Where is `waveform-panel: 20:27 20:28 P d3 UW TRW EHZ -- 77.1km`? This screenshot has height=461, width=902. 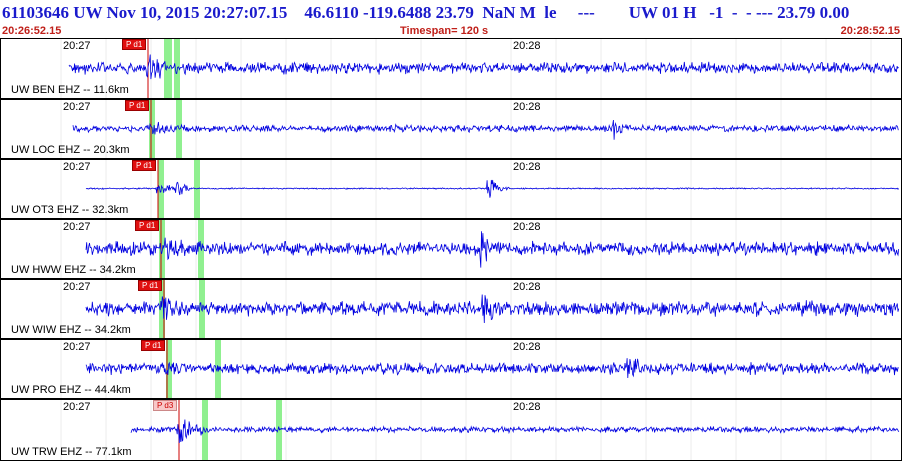
waveform-panel: 20:27 20:28 P d3 UW TRW EHZ -- 77.1km is located at coordinates (451, 430).